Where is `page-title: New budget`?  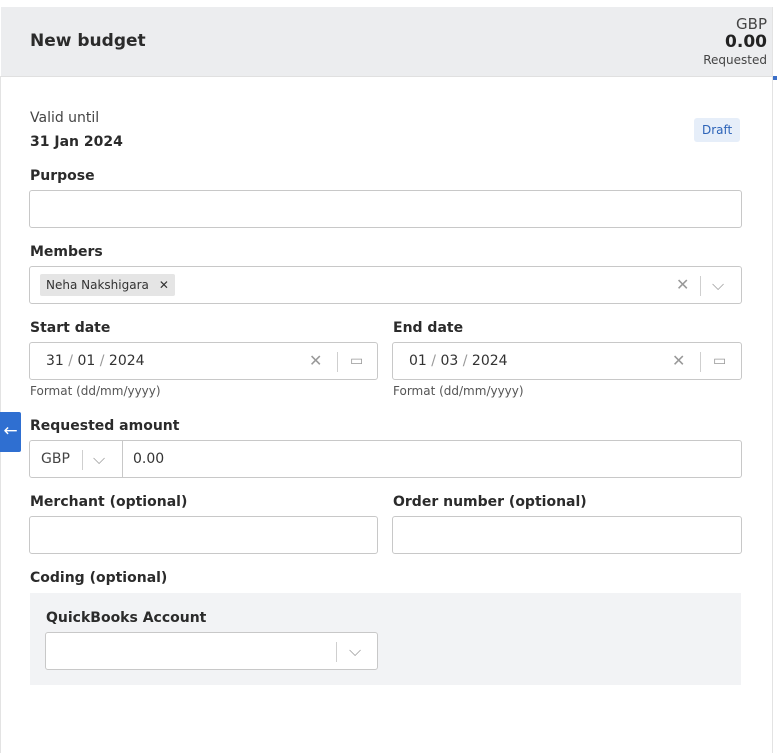 page-title: New budget is located at coordinates (88, 41).